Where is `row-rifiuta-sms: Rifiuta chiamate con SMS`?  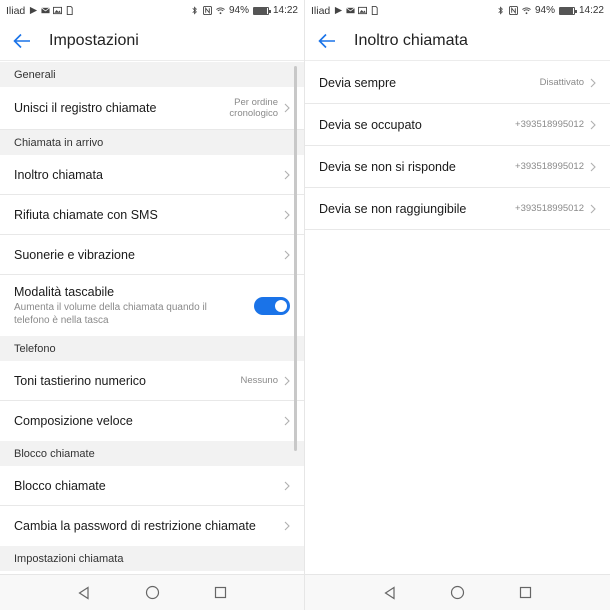
row-rifiuta-sms: Rifiuta chiamate con SMS is located at coordinates (152, 215).